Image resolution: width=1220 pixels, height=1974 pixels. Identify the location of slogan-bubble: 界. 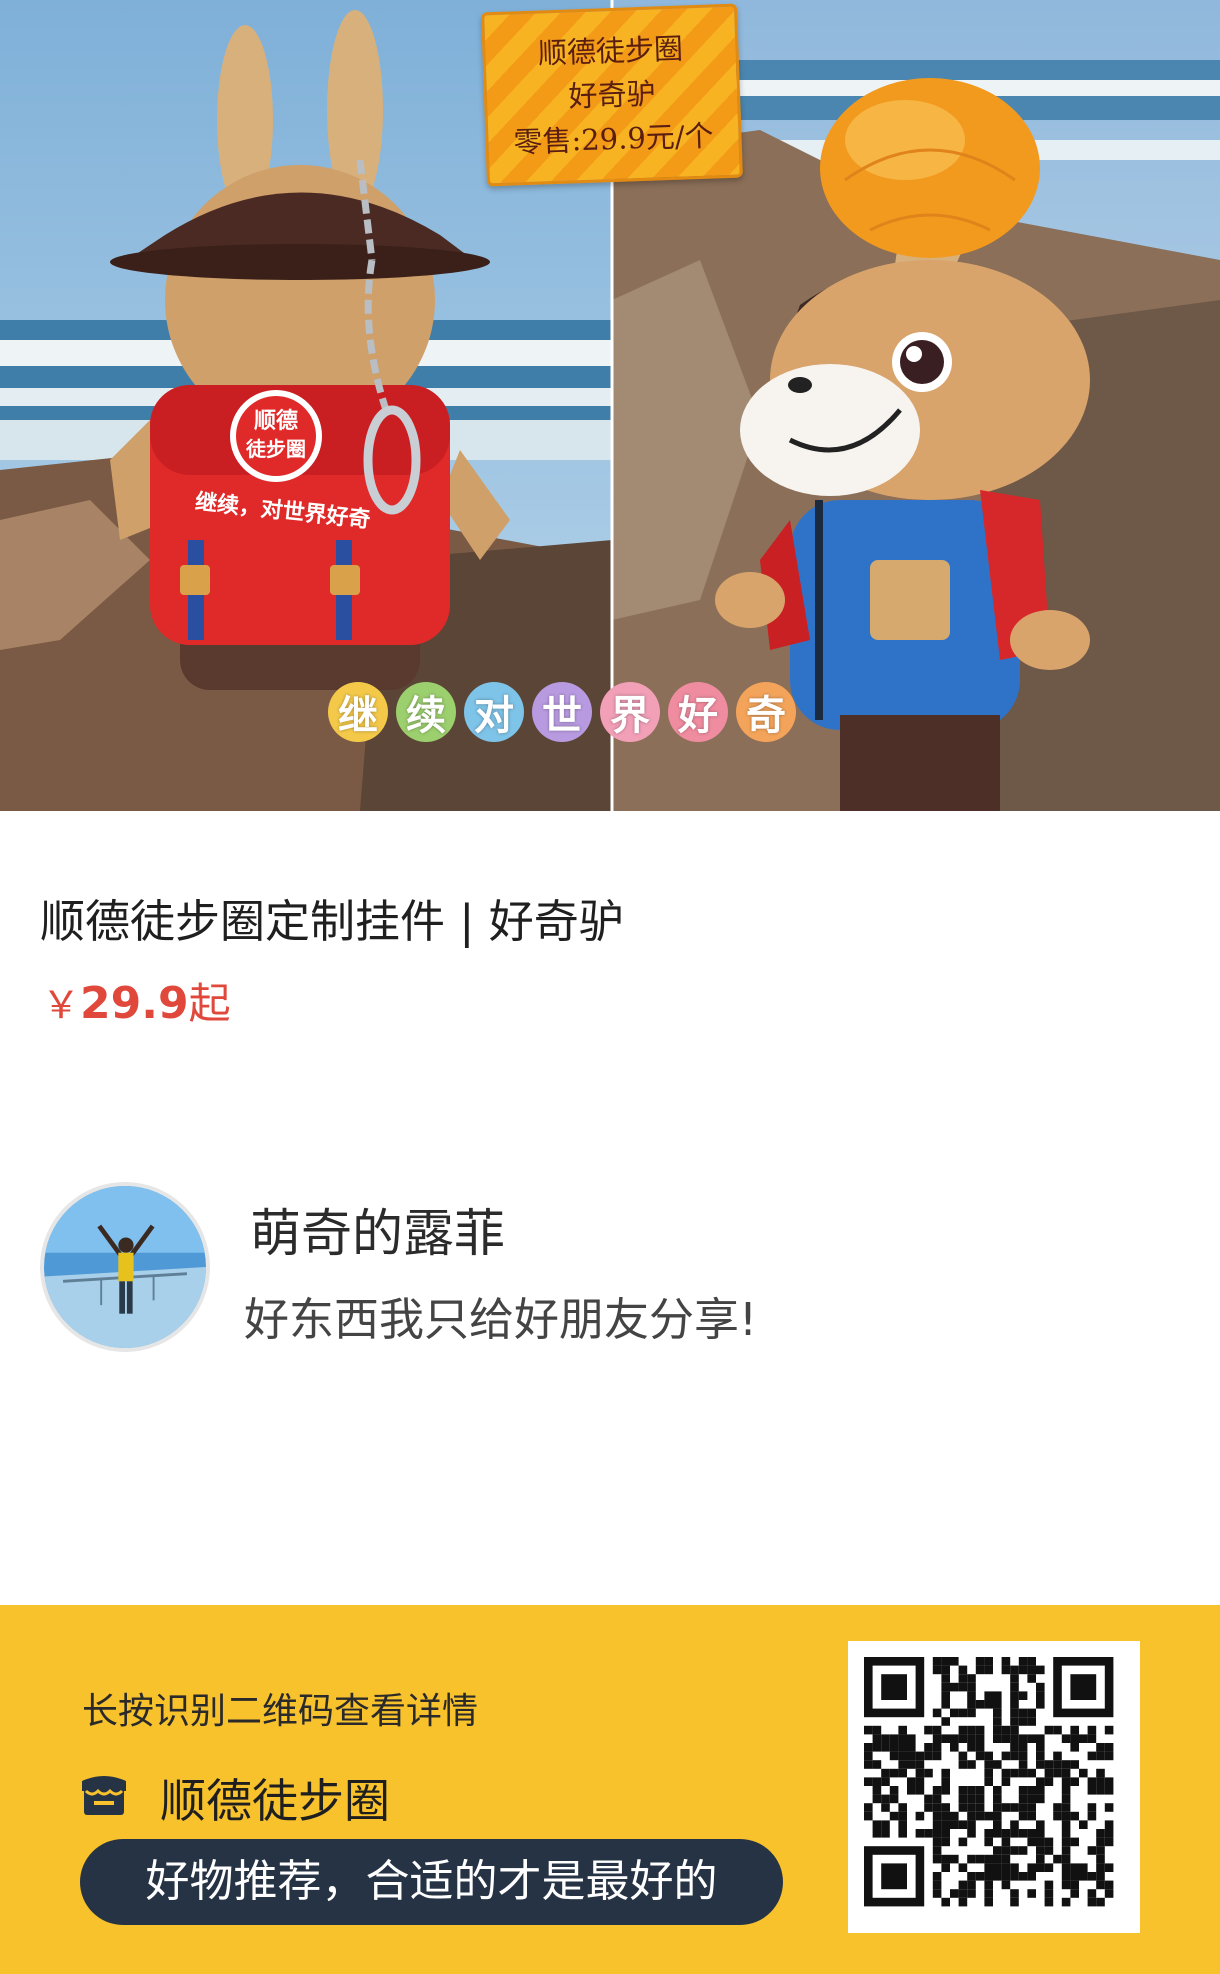
(630, 712).